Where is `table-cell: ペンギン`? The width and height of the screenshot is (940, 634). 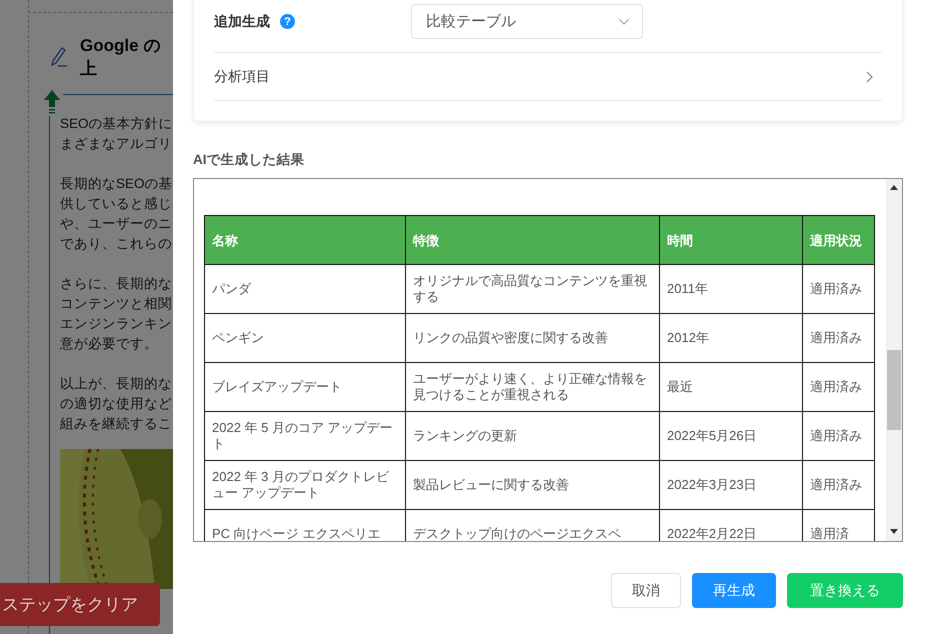
table-cell: ペンギン is located at coordinates (305, 338).